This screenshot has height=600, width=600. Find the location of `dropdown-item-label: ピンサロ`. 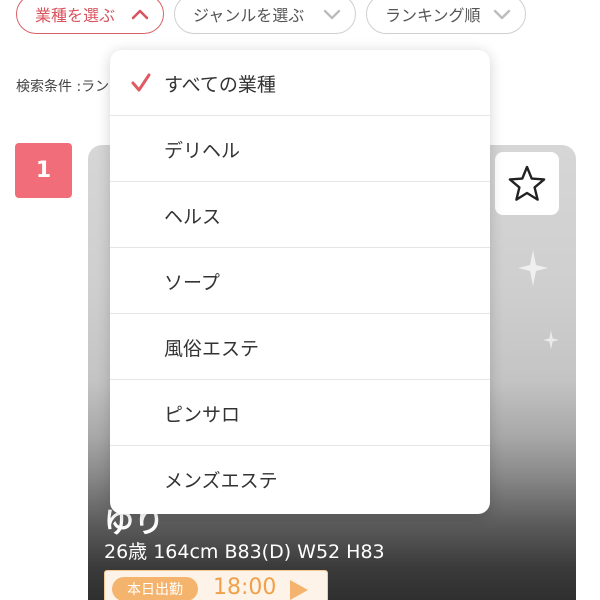

dropdown-item-label: ピンサロ is located at coordinates (202, 414).